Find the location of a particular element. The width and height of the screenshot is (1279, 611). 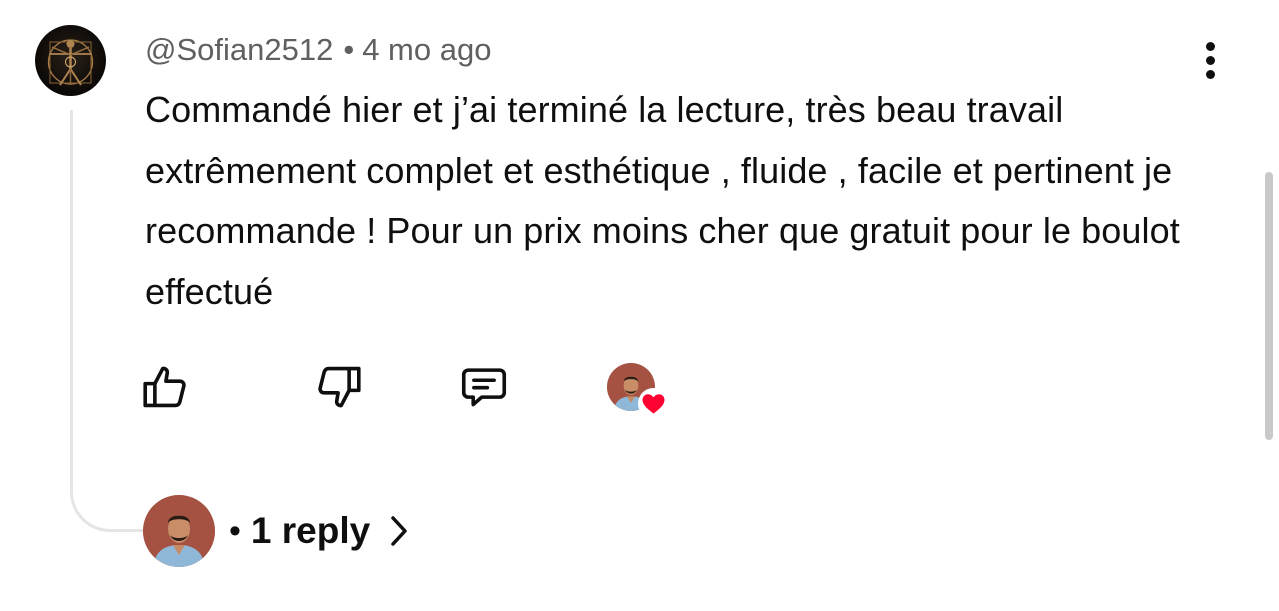

reply-button is located at coordinates (484, 387).